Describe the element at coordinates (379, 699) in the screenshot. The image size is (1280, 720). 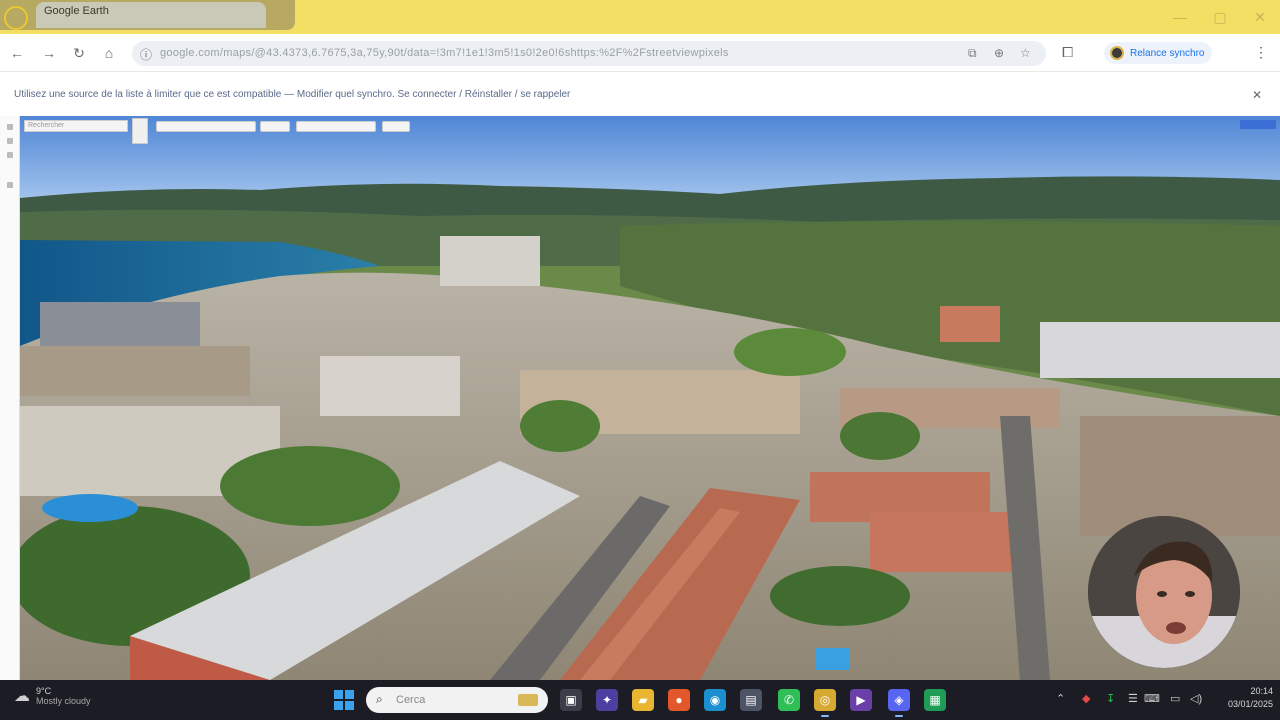
I see `search-icon: ⌕` at that location.